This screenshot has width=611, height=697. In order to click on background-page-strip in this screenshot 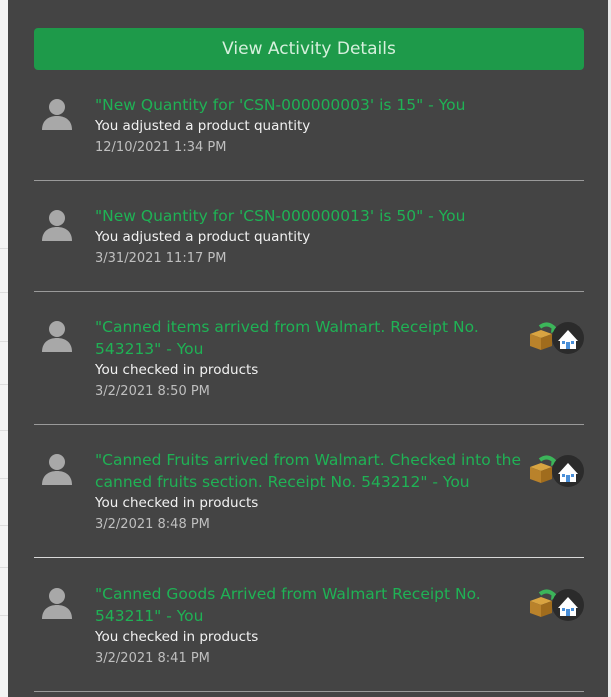, I will do `click(4, 348)`.